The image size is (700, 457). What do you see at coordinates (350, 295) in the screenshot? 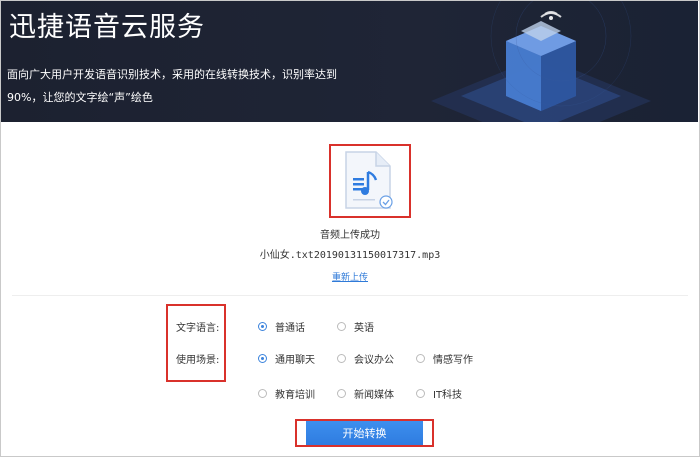
I see `divider` at bounding box center [350, 295].